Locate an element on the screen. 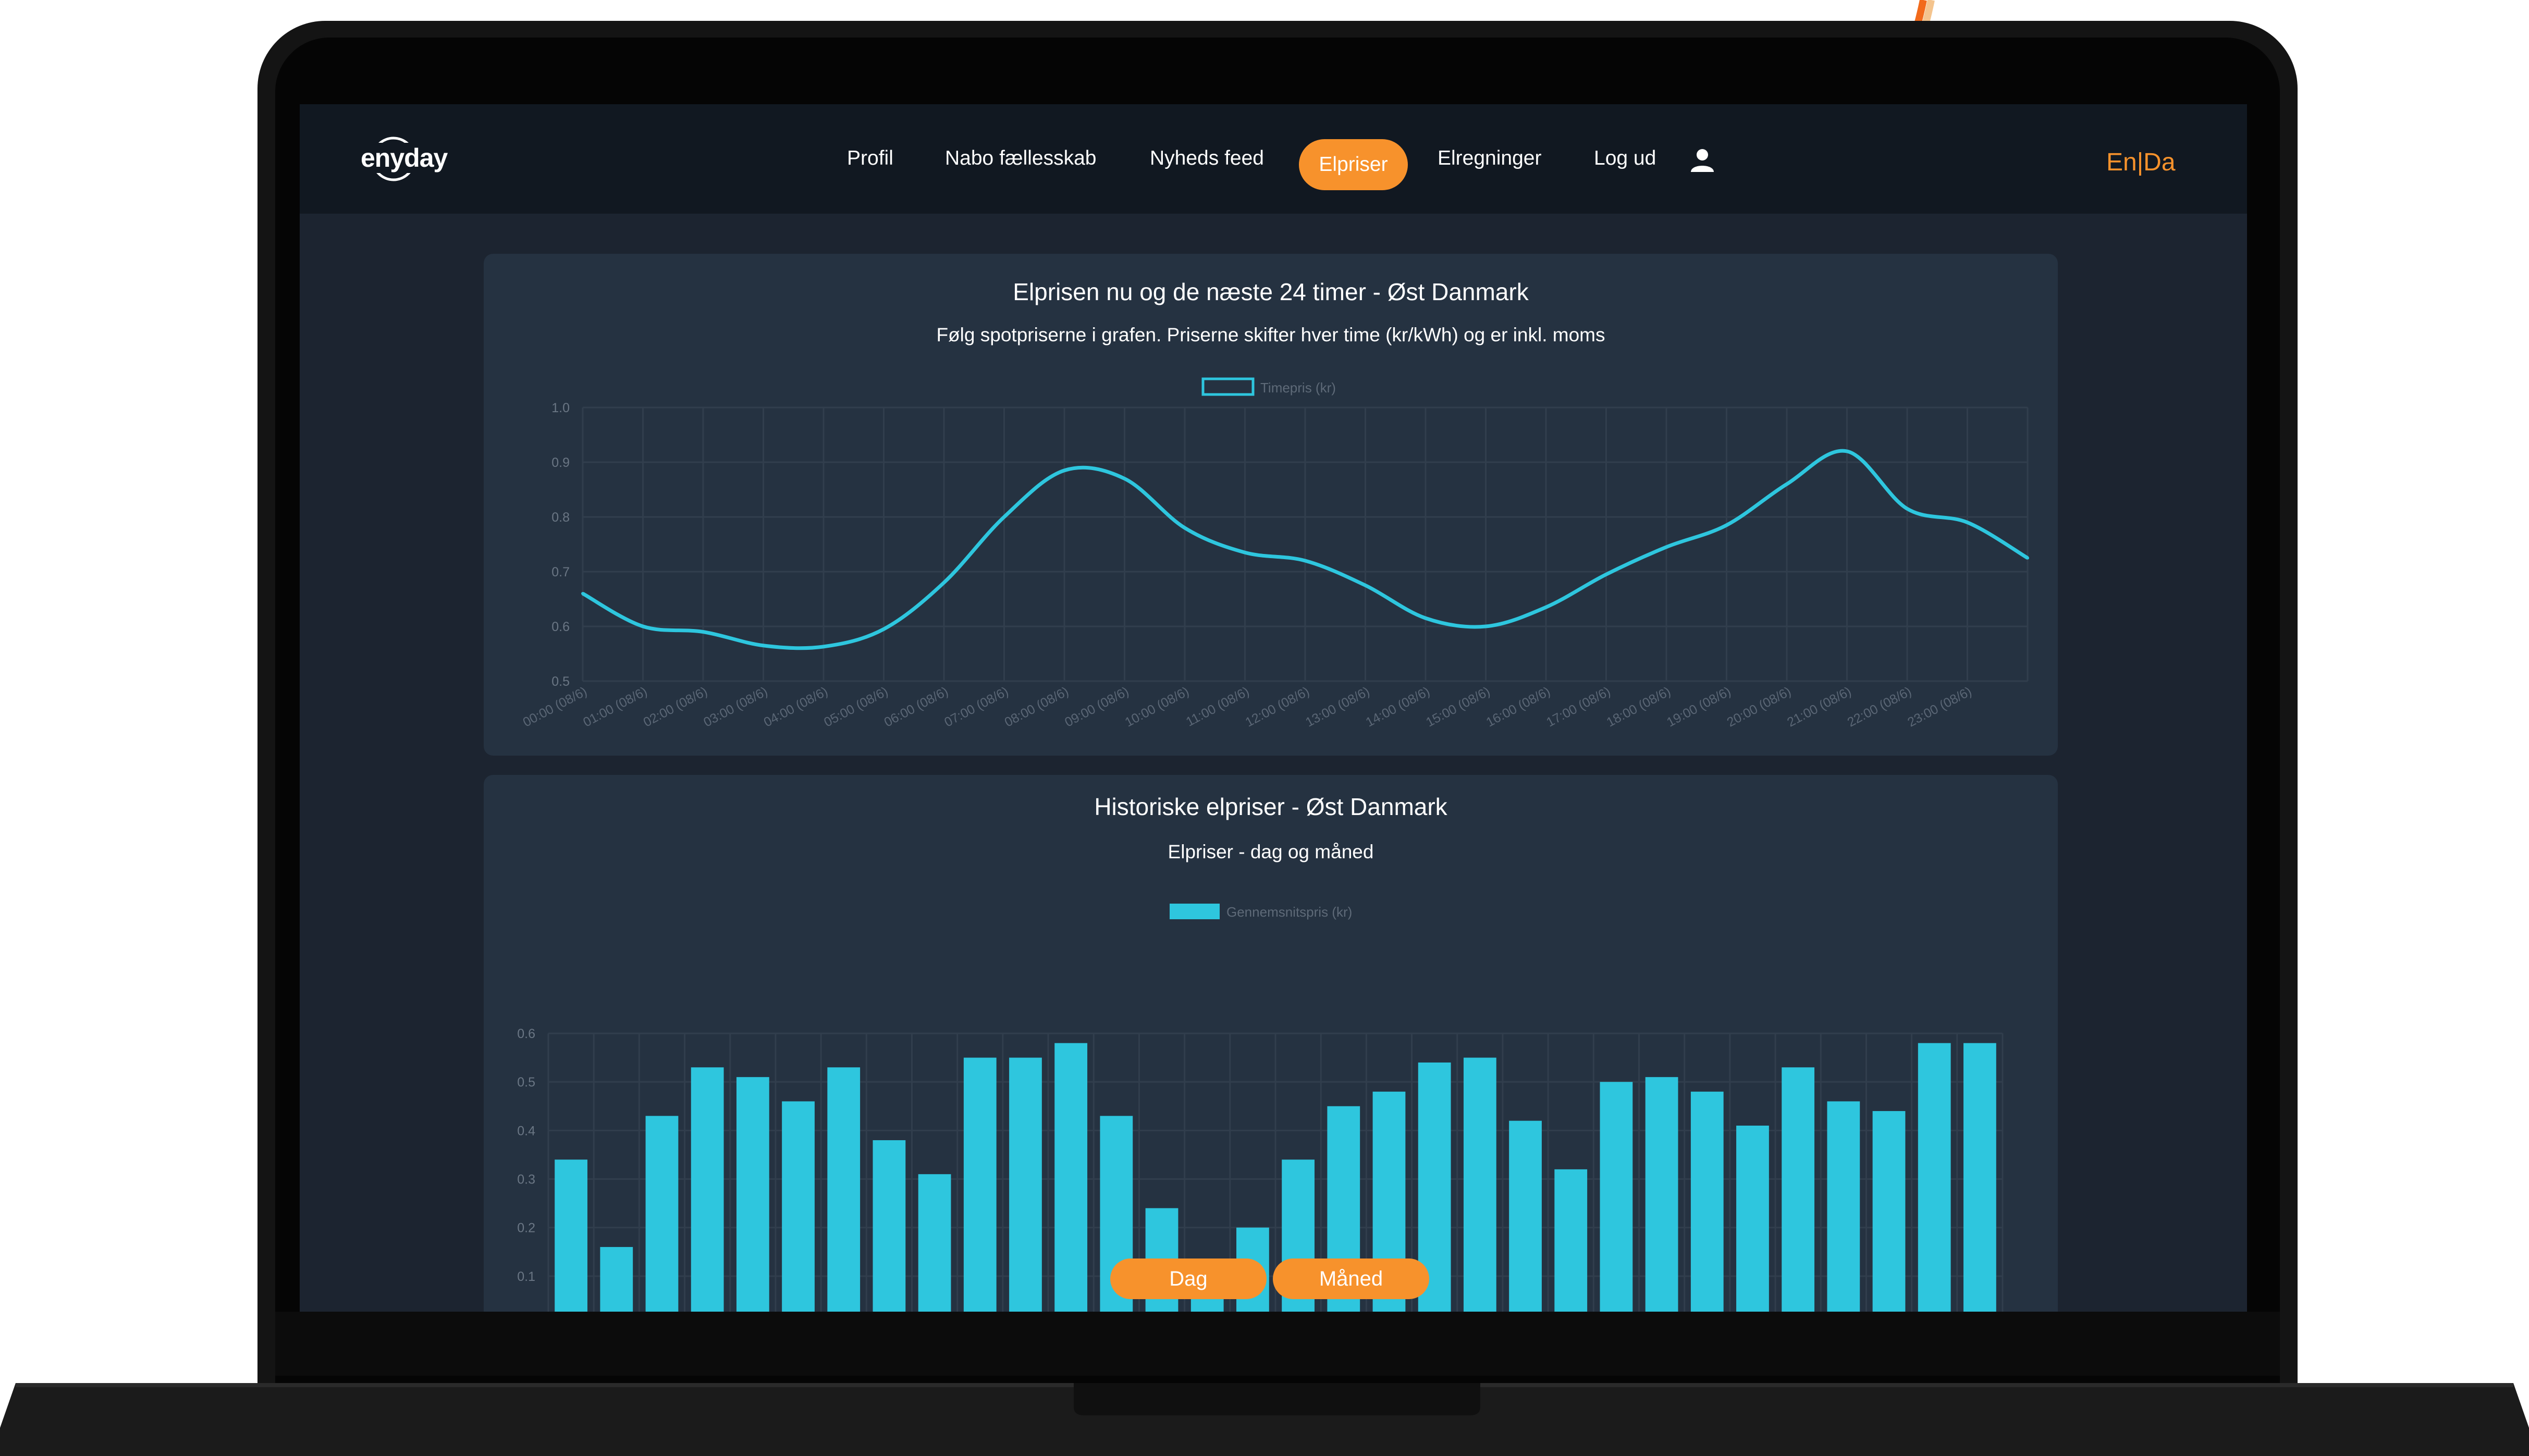 This screenshot has width=2529, height=1456. y-tick-label: 0.7 is located at coordinates (560, 572).